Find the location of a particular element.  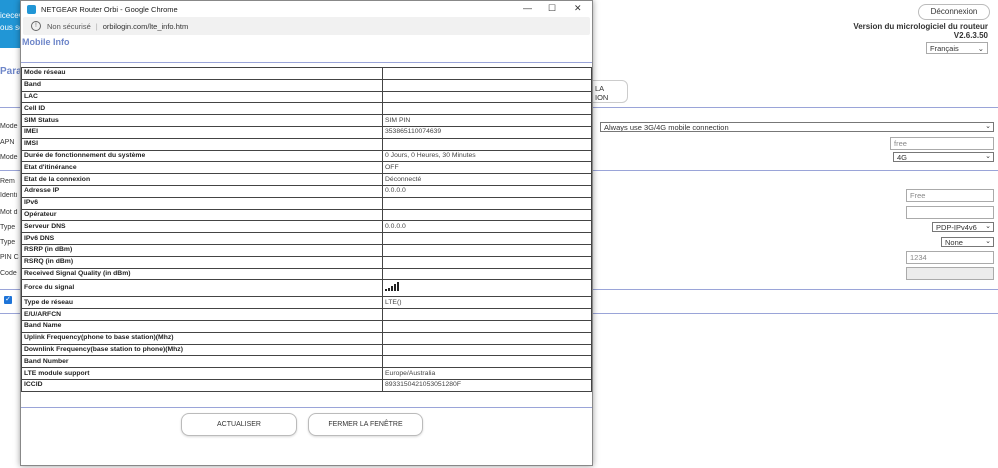

table-row: Band Name is located at coordinates (306, 326).